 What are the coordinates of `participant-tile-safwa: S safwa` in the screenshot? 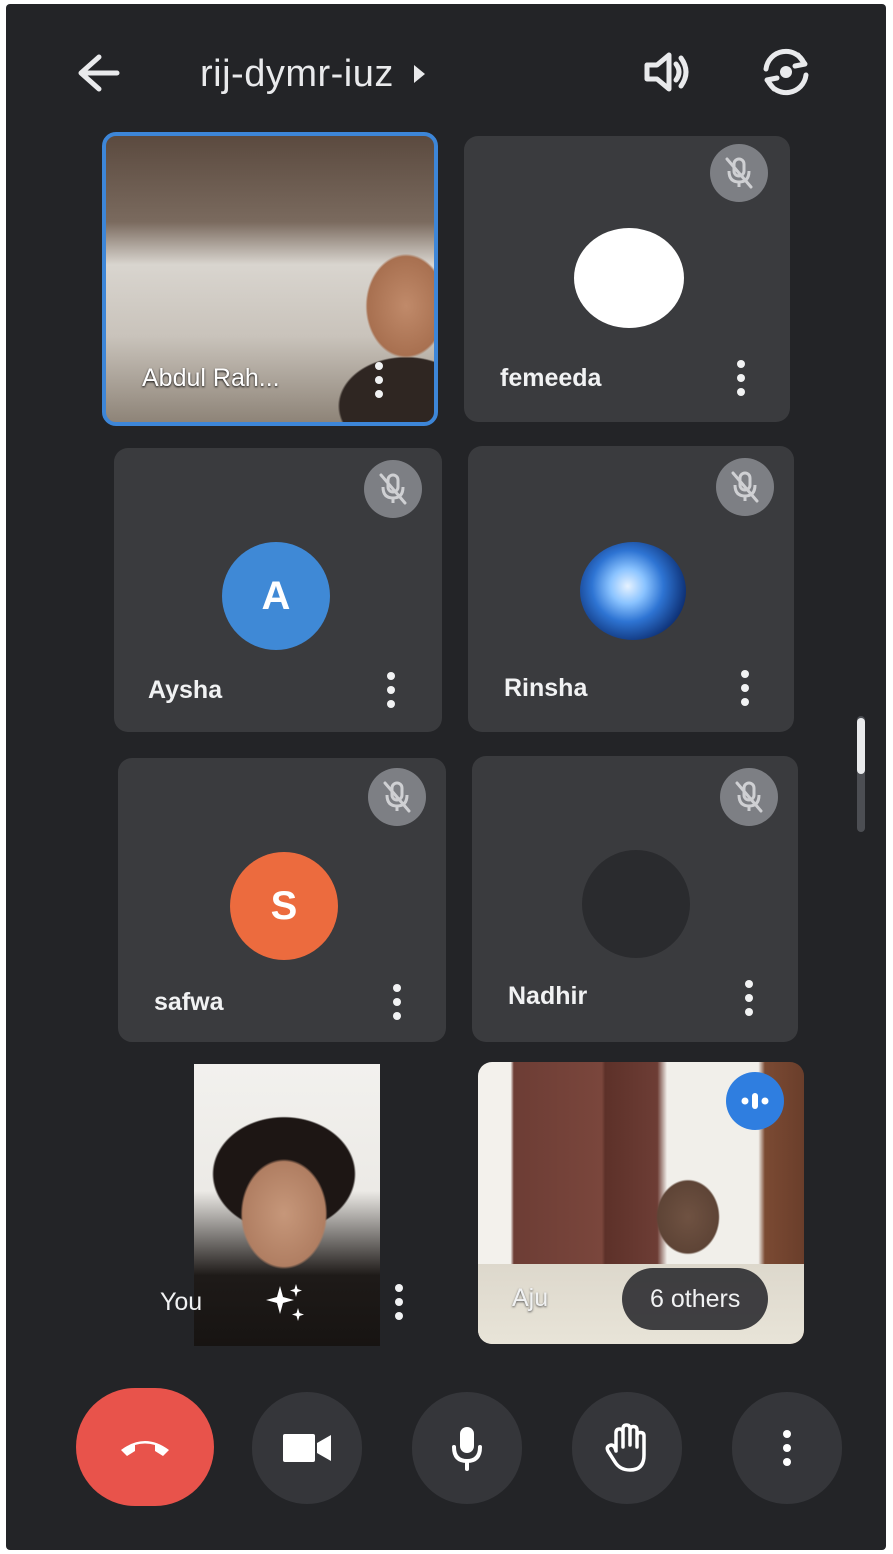 It's located at (282, 900).